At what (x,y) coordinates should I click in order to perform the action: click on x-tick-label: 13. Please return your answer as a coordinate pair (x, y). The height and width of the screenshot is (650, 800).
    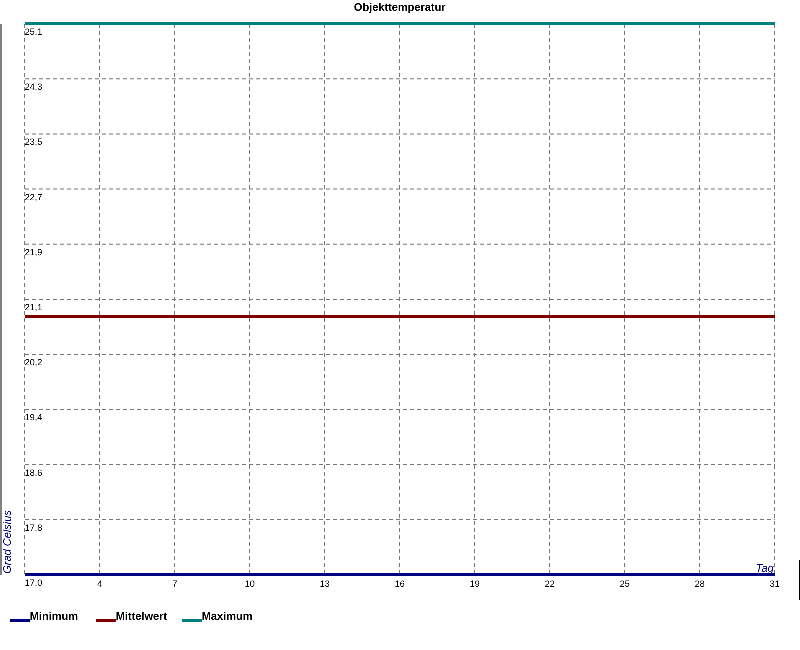
    Looking at the image, I should click on (325, 584).